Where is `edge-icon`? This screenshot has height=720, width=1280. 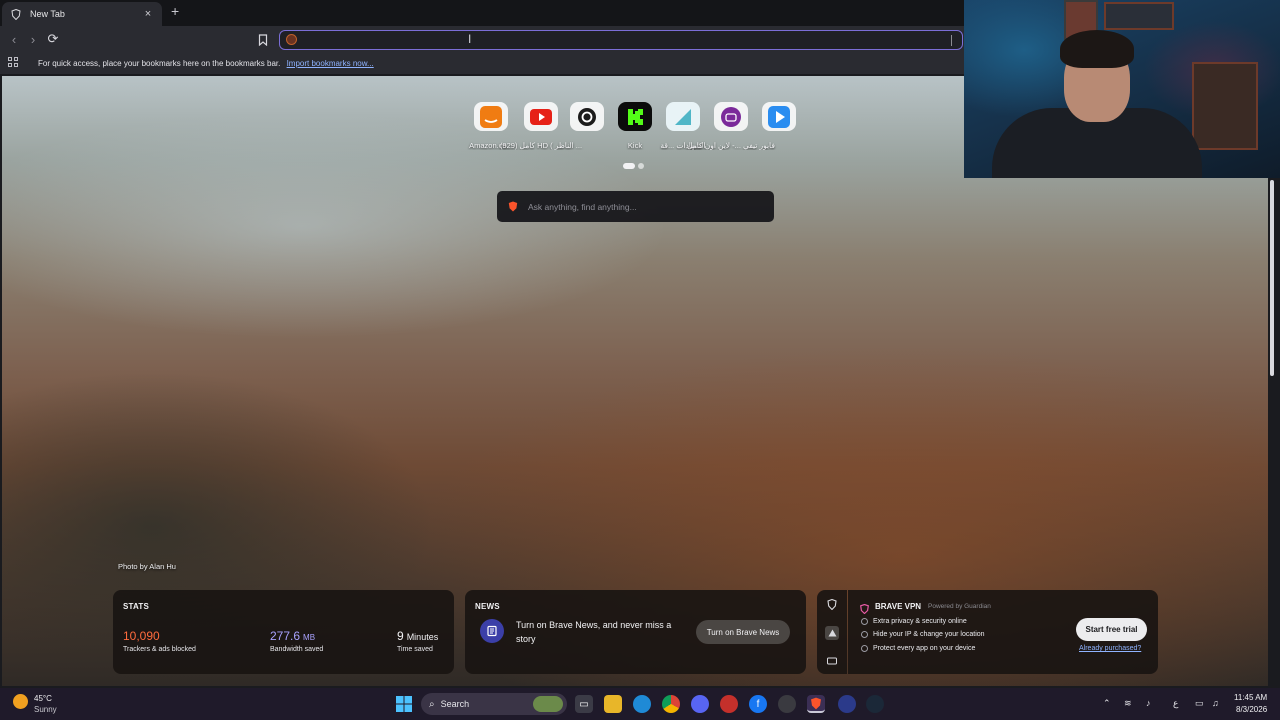 edge-icon is located at coordinates (642, 704).